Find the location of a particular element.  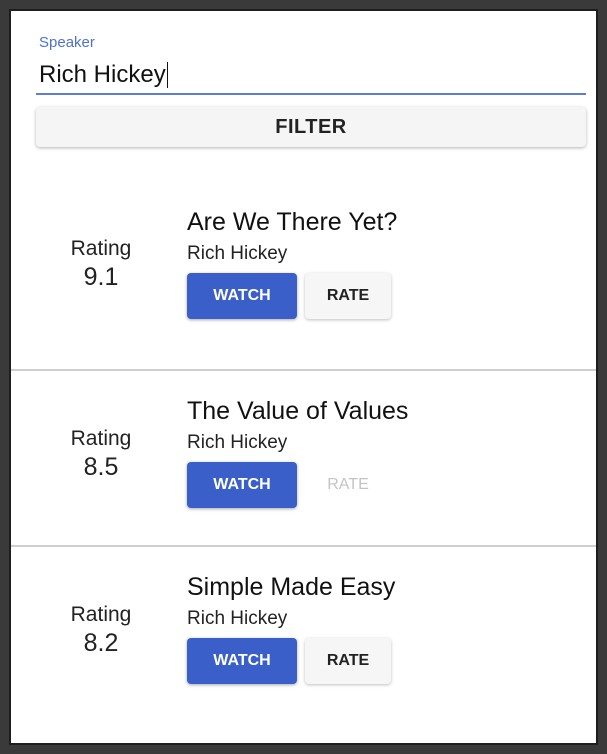

rating-value: 8.2 is located at coordinates (101, 643).